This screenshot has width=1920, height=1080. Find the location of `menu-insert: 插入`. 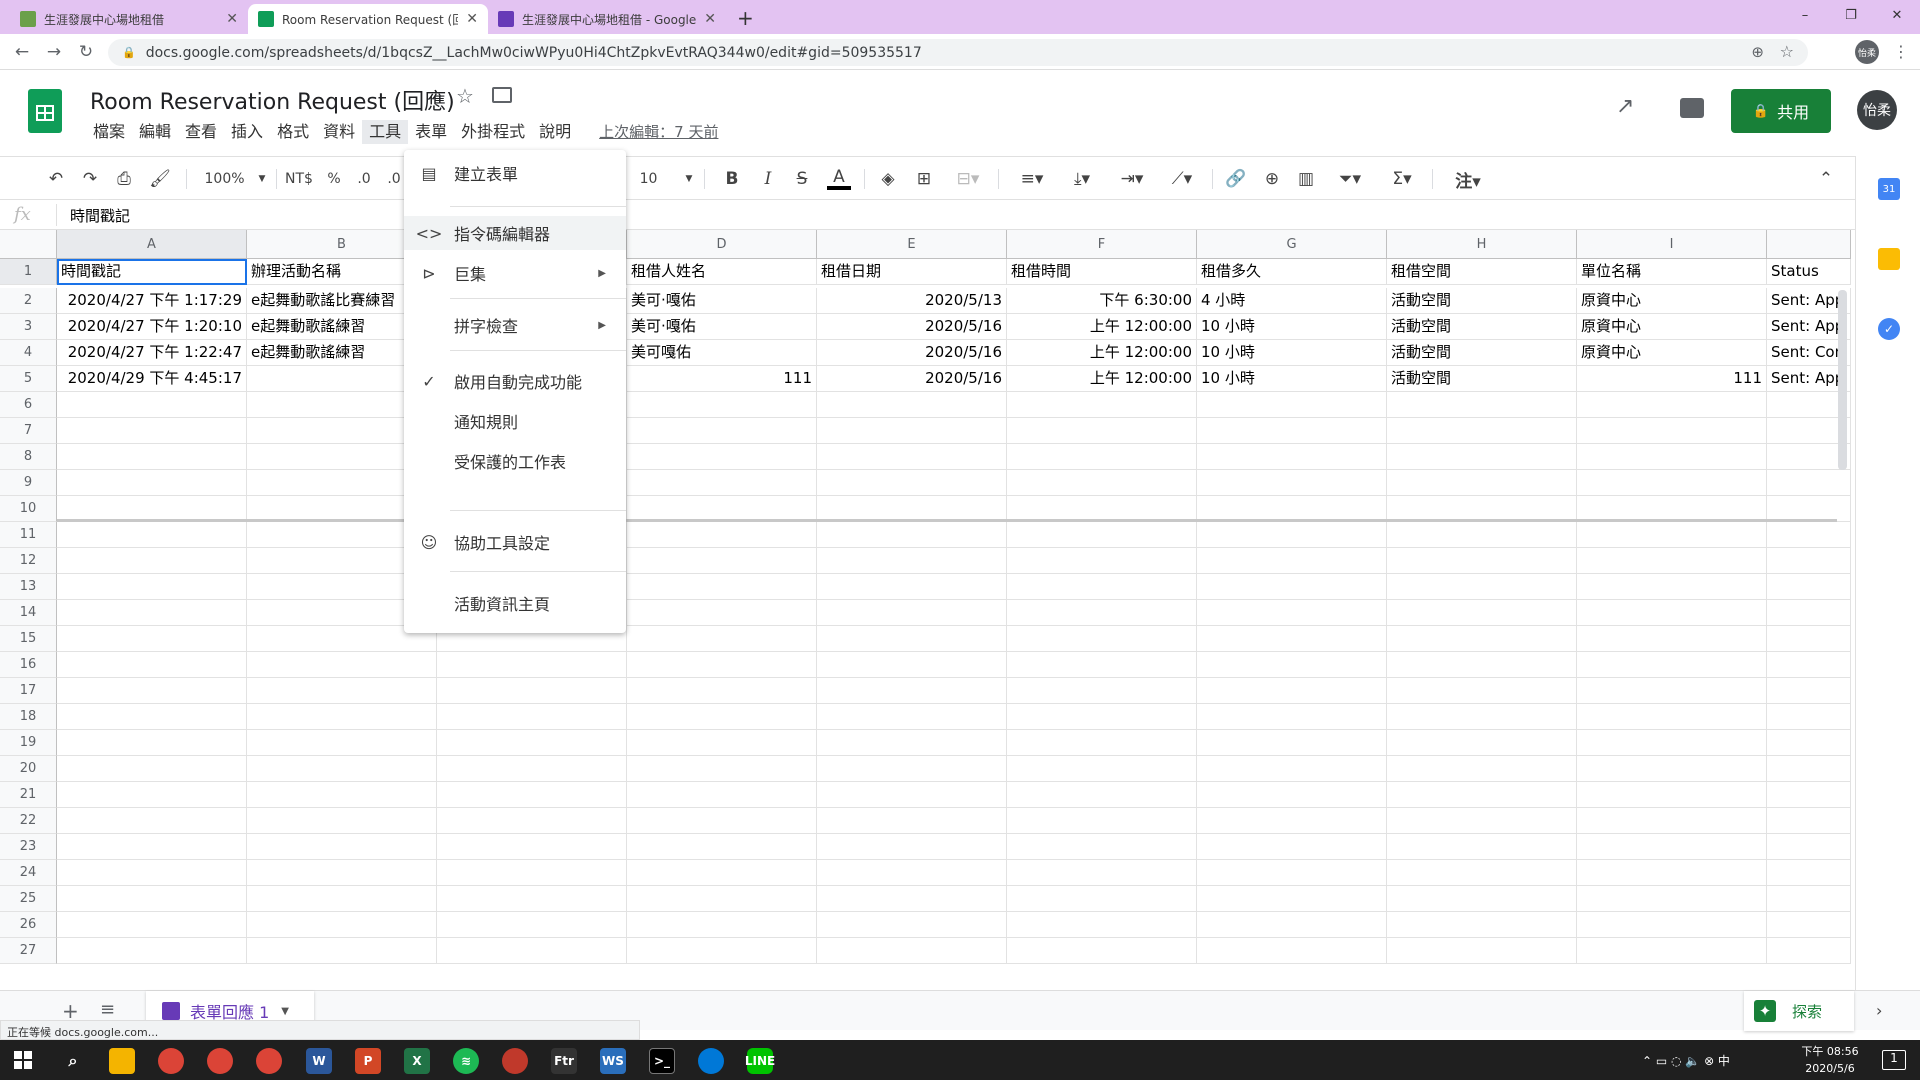

menu-insert: 插入 is located at coordinates (247, 132).